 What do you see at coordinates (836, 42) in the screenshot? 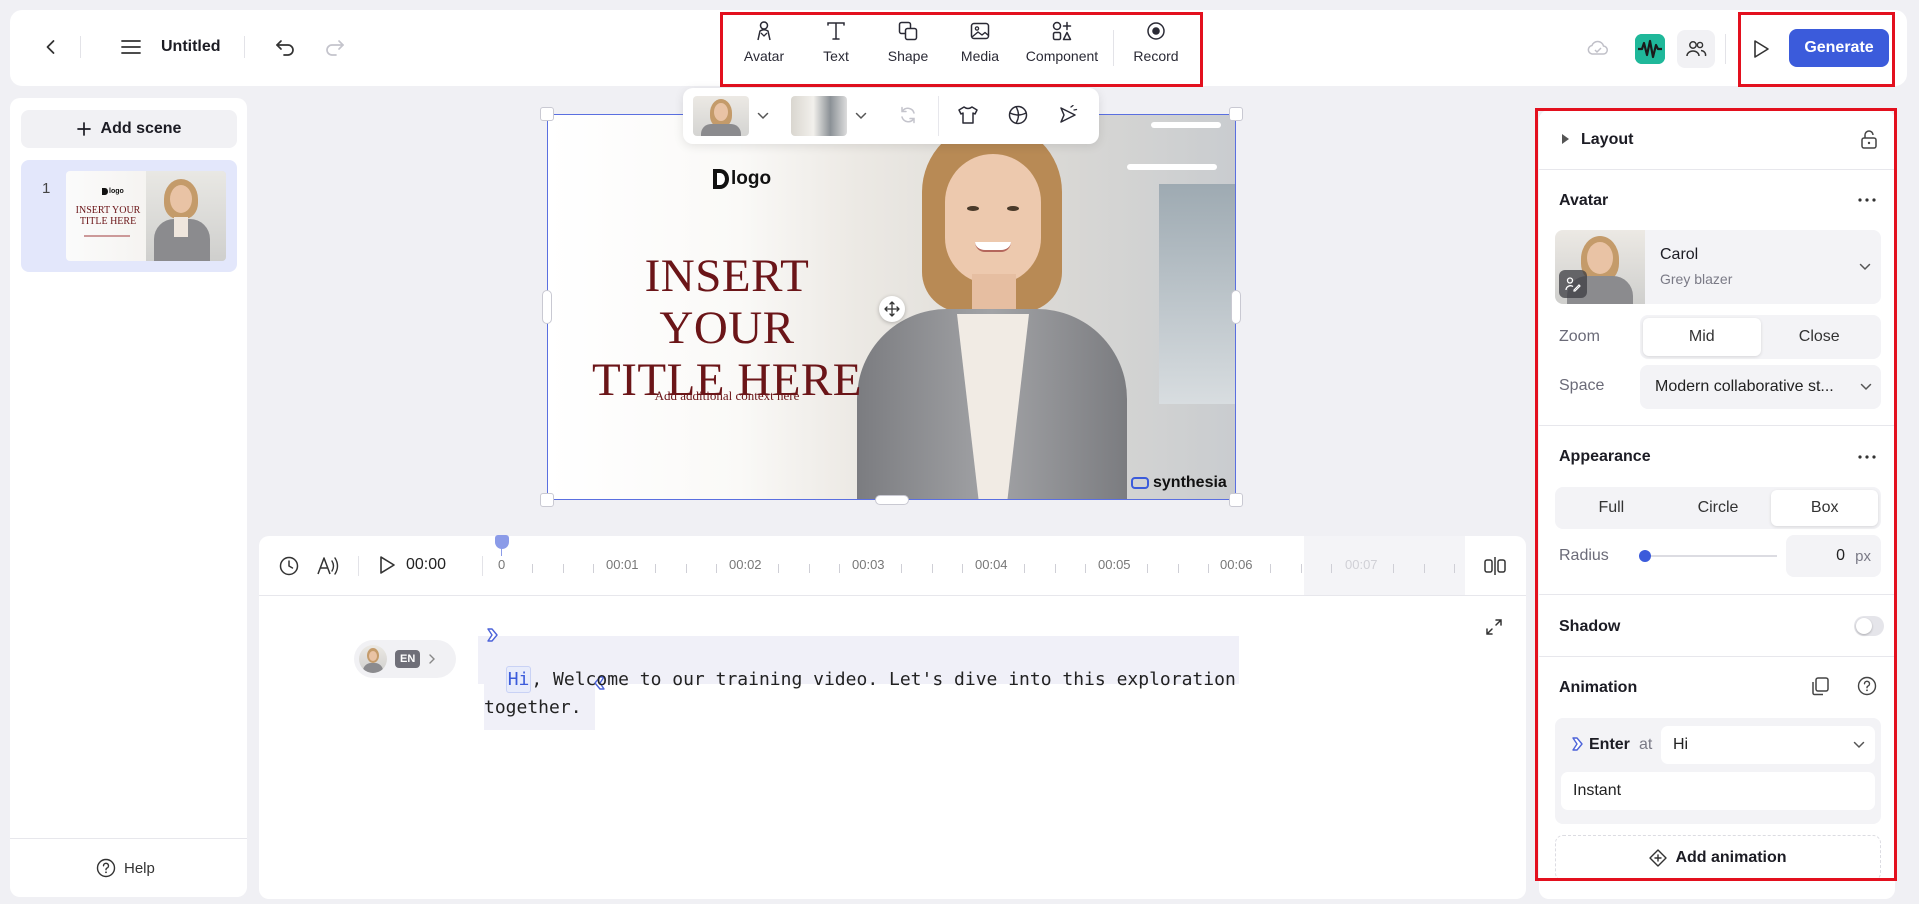
I see `tool-text: Text` at bounding box center [836, 42].